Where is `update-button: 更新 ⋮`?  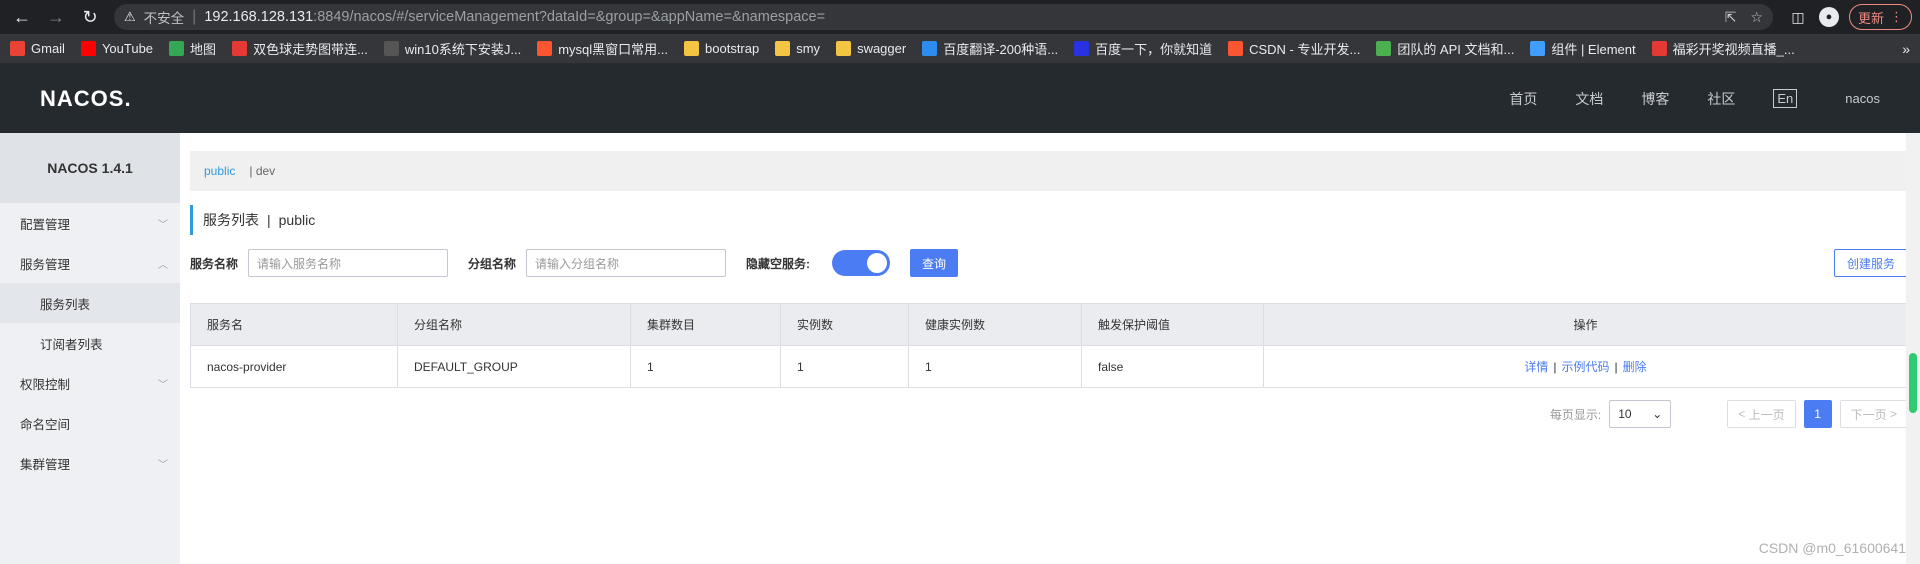 update-button: 更新 ⋮ is located at coordinates (1880, 17).